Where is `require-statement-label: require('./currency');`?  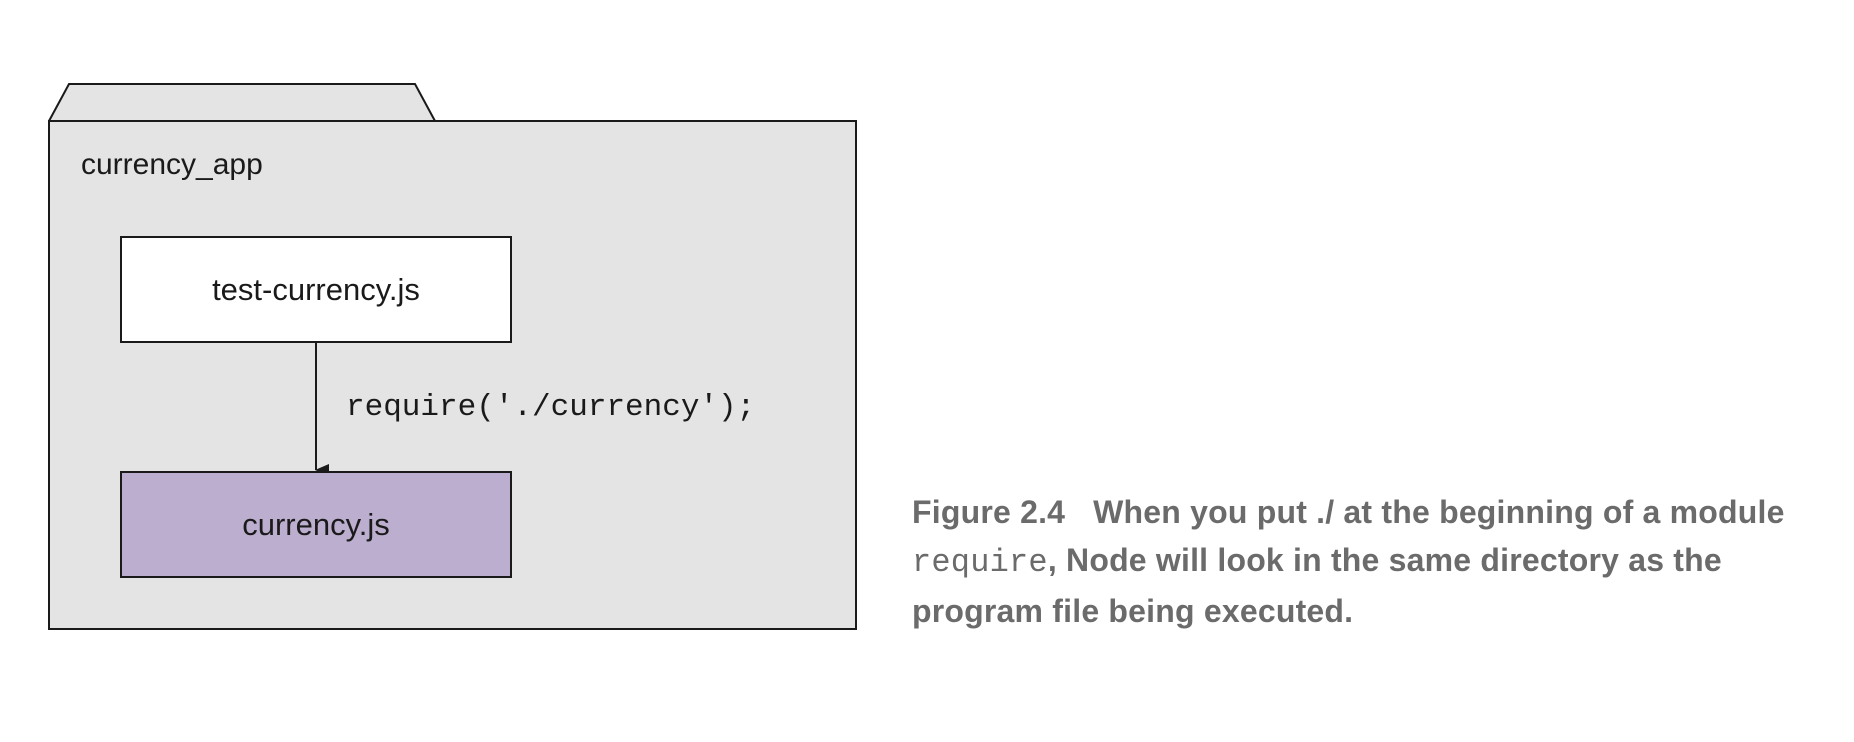 require-statement-label: require('./currency'); is located at coordinates (550, 407).